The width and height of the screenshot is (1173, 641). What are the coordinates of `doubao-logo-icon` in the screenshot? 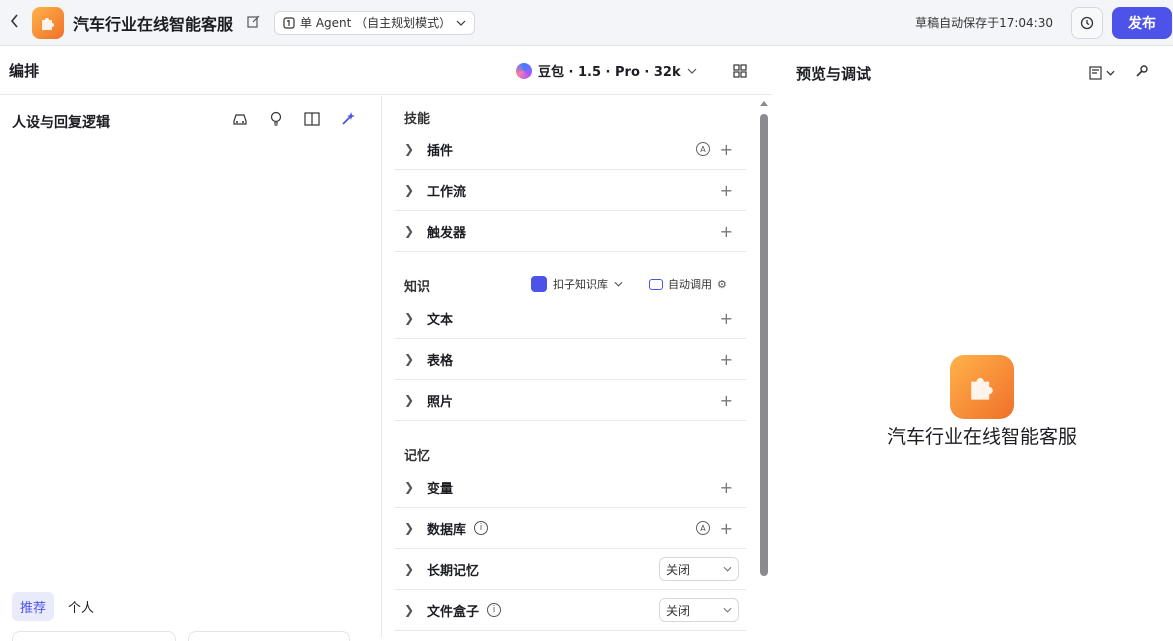 It's located at (524, 70).